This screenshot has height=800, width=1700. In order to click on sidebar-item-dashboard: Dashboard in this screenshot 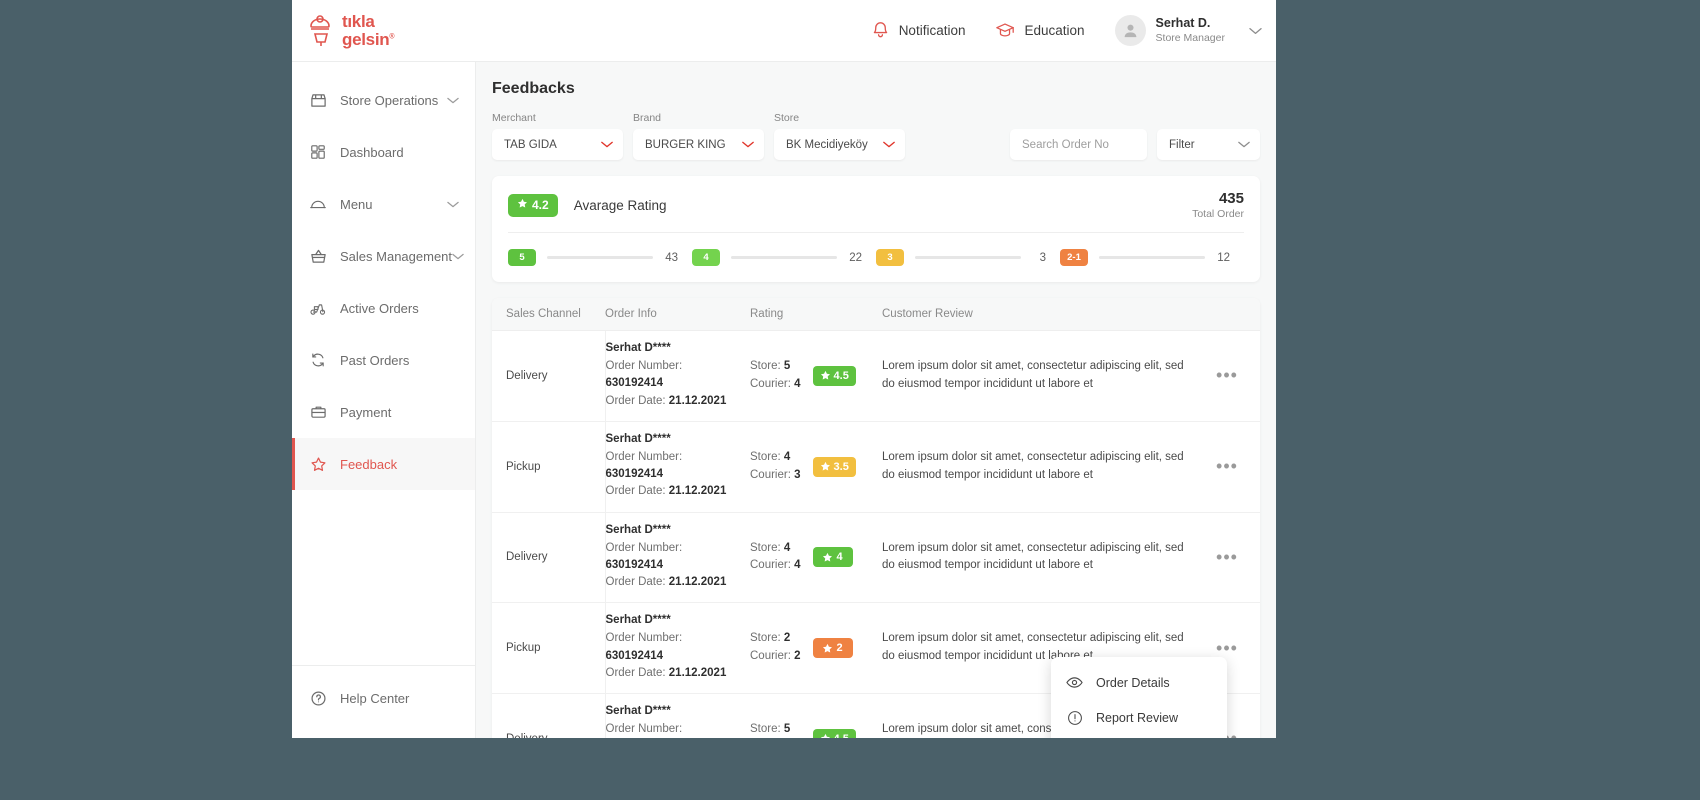, I will do `click(383, 152)`.